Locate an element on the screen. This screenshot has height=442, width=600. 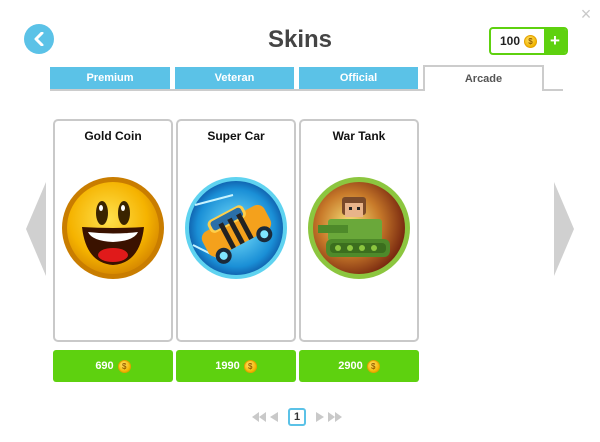
war-tank-skin-icon is located at coordinates (359, 228).